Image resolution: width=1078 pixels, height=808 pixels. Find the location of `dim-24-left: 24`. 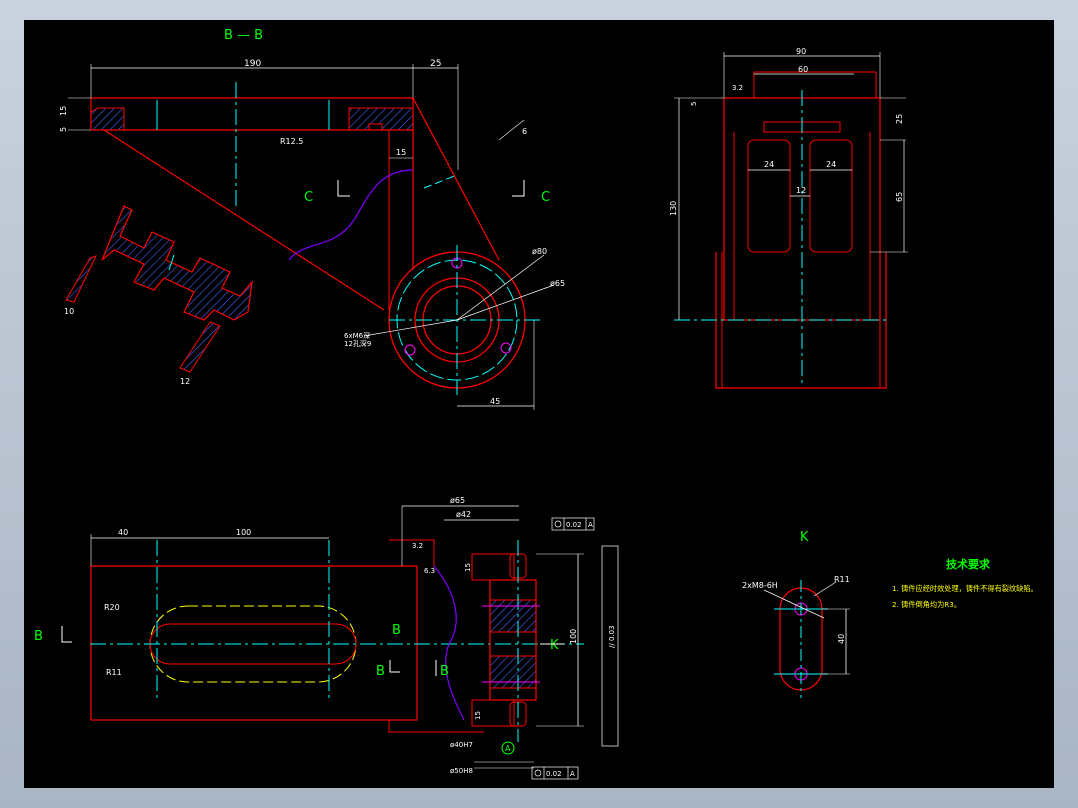

dim-24-left: 24 is located at coordinates (769, 164).